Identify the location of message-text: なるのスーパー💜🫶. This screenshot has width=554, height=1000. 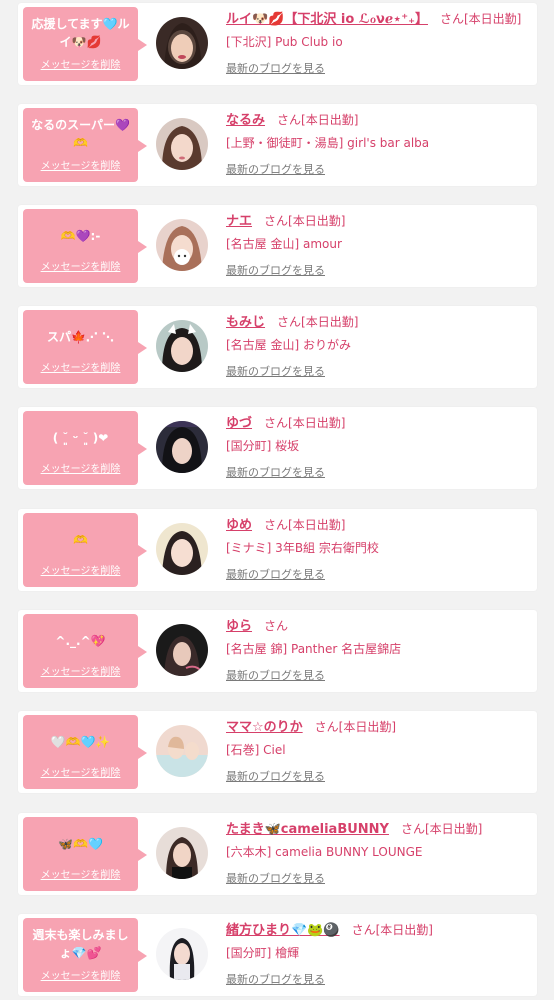
(80, 134).